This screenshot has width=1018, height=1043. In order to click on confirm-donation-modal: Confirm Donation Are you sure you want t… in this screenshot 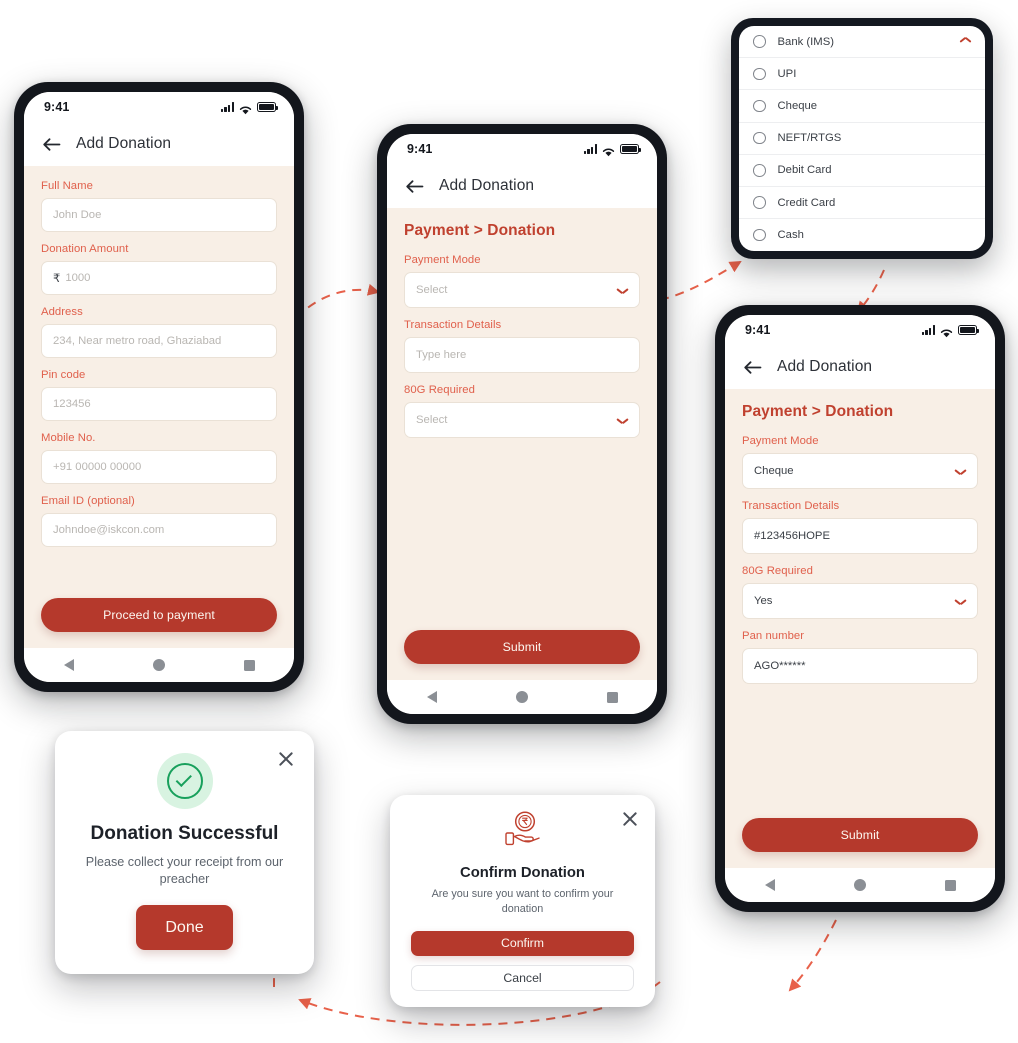, I will do `click(522, 901)`.